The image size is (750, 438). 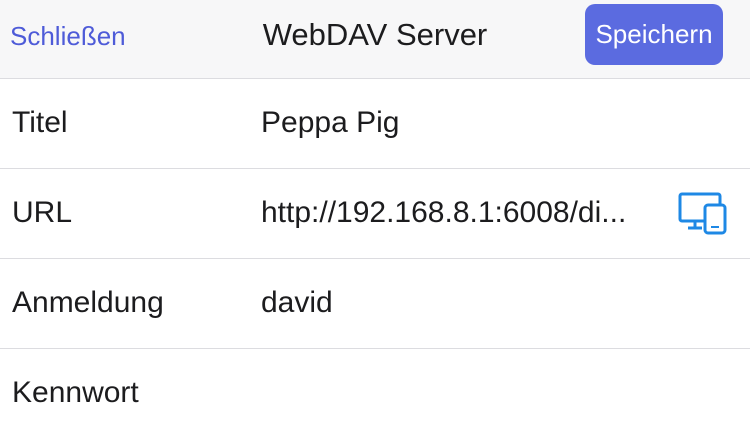 I want to click on title-field: Peppa Pig, so click(x=330, y=123).